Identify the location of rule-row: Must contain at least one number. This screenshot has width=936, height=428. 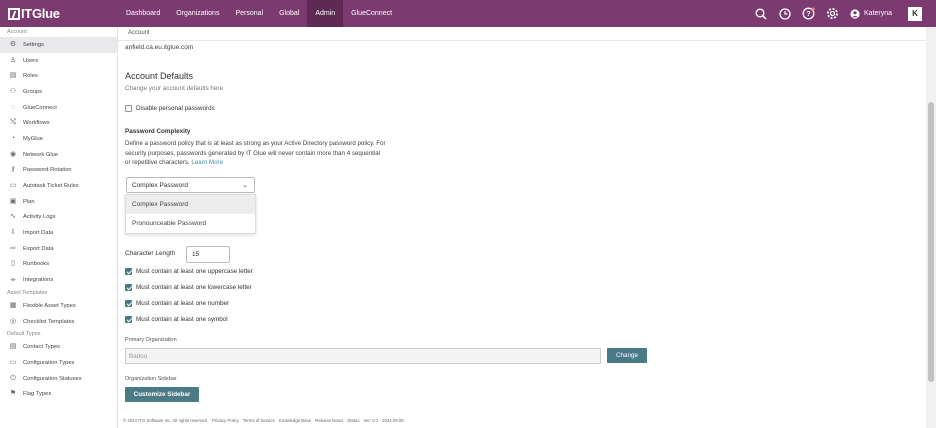
(177, 303).